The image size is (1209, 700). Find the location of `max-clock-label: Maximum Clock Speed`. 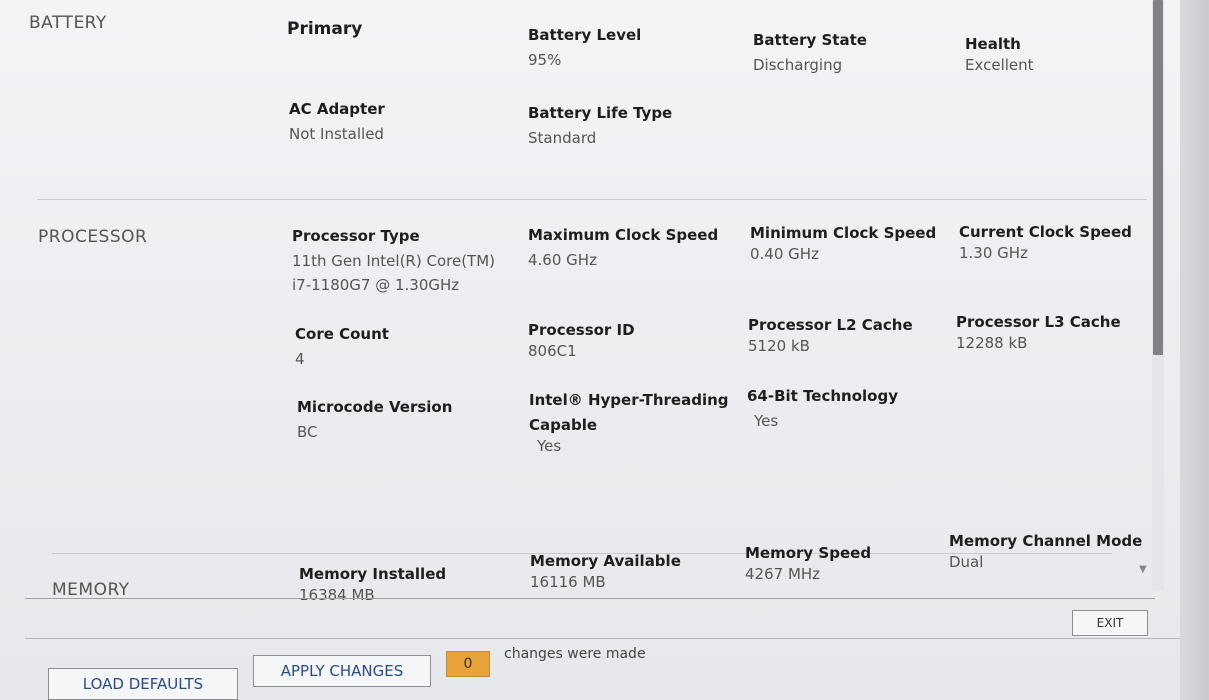

max-clock-label: Maximum Clock Speed is located at coordinates (623, 235).